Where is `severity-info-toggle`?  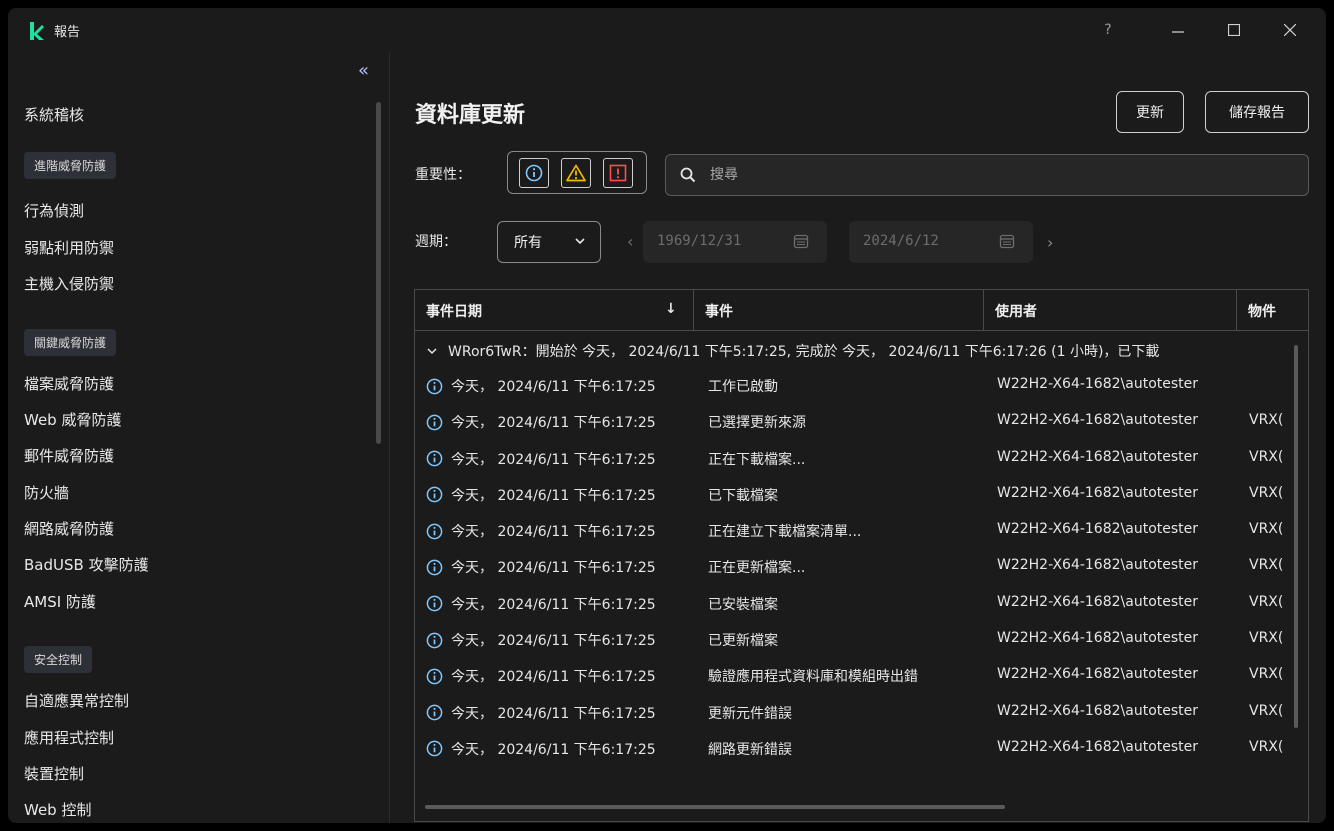 severity-info-toggle is located at coordinates (534, 173).